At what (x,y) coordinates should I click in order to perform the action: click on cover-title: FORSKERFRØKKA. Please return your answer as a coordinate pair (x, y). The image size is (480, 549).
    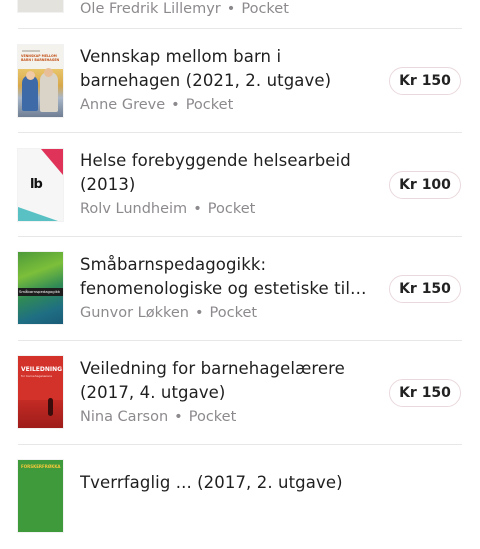
    Looking at the image, I should click on (41, 466).